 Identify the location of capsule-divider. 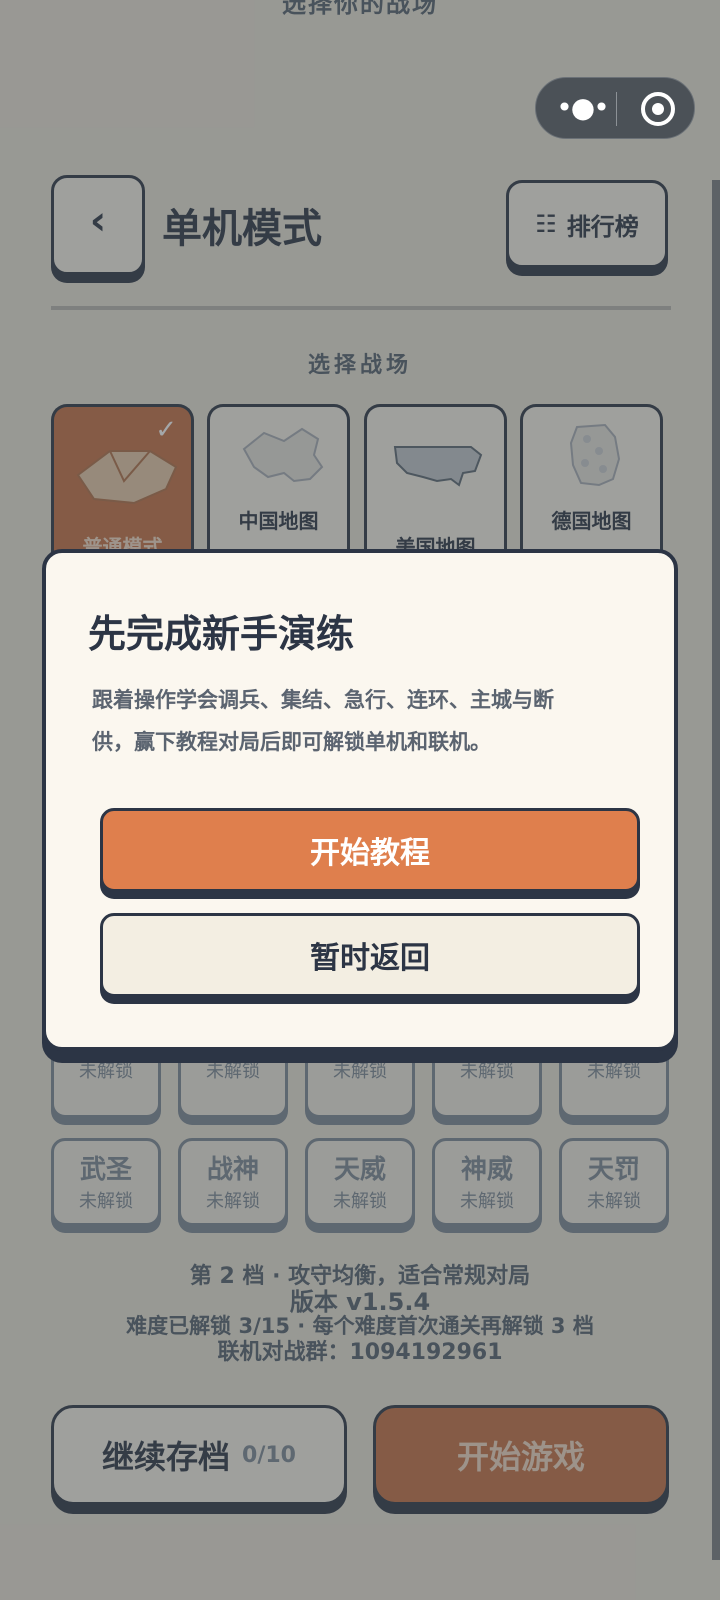
(616, 109).